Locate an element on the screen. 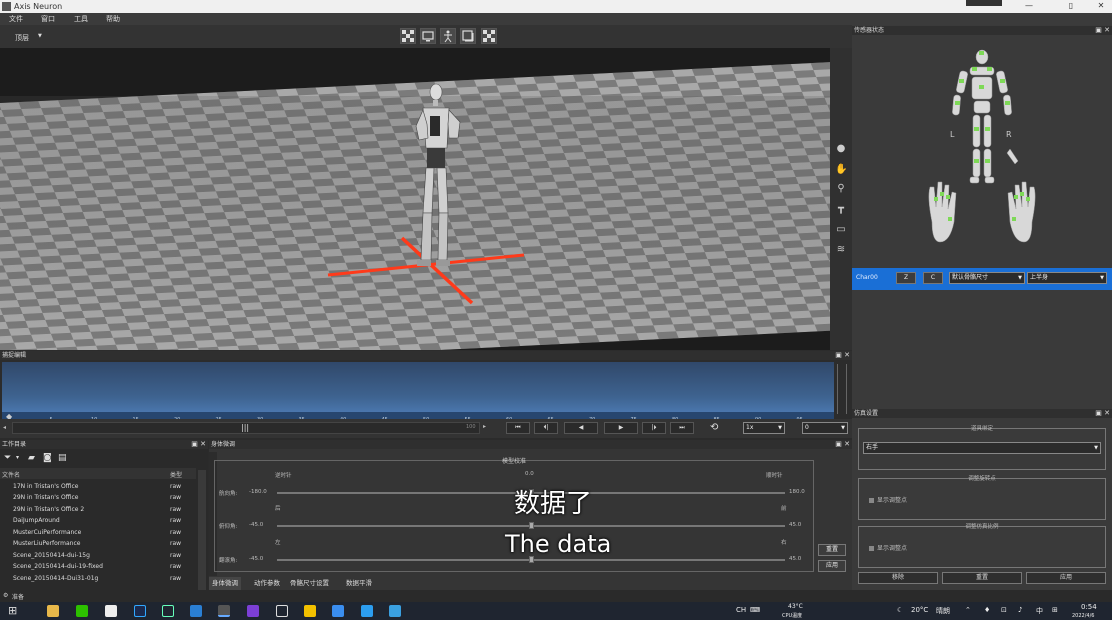 This screenshot has width=1112, height=620. list-item: Scene_20150414-Dui31-01g raw is located at coordinates (98, 578).